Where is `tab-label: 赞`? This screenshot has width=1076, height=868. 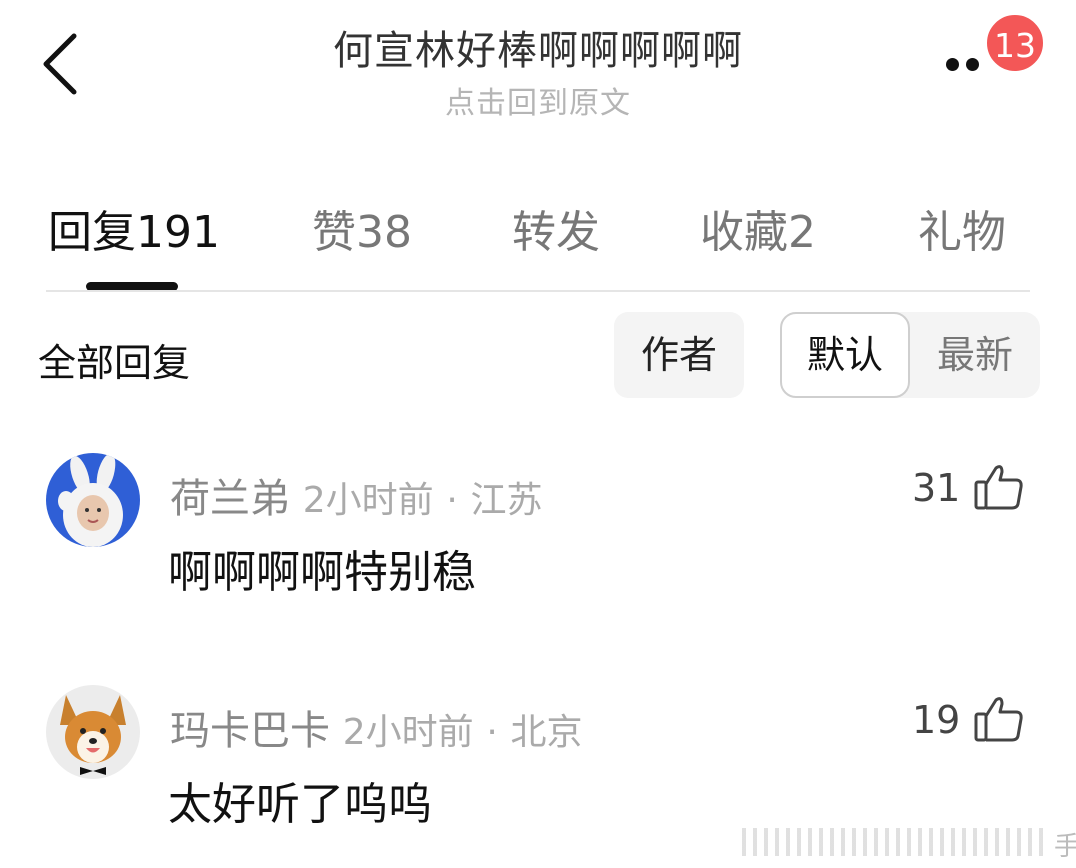 tab-label: 赞 is located at coordinates (334, 232).